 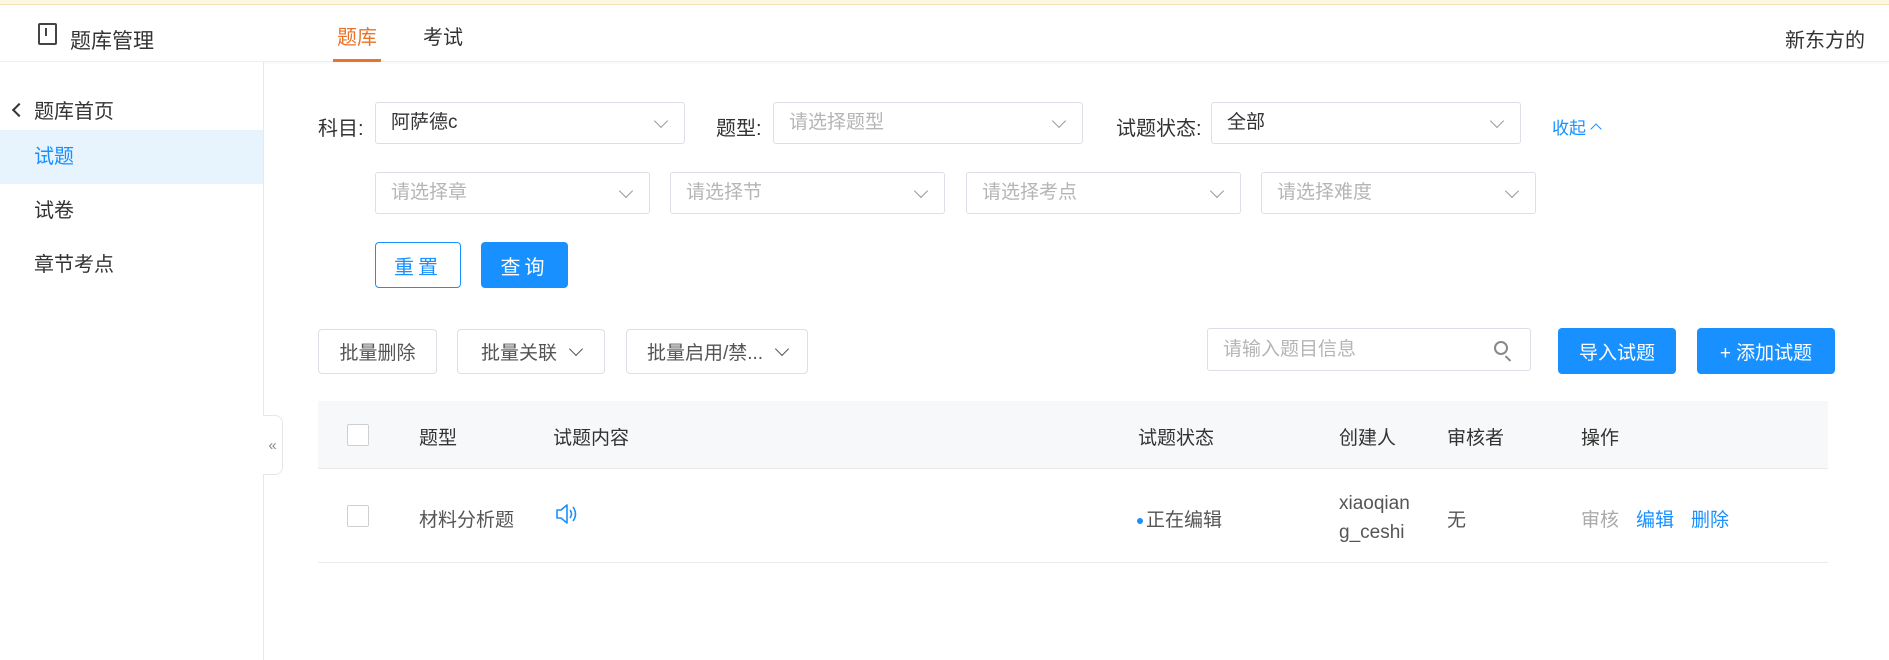 What do you see at coordinates (341, 129) in the screenshot?
I see `subject-label: 科目:` at bounding box center [341, 129].